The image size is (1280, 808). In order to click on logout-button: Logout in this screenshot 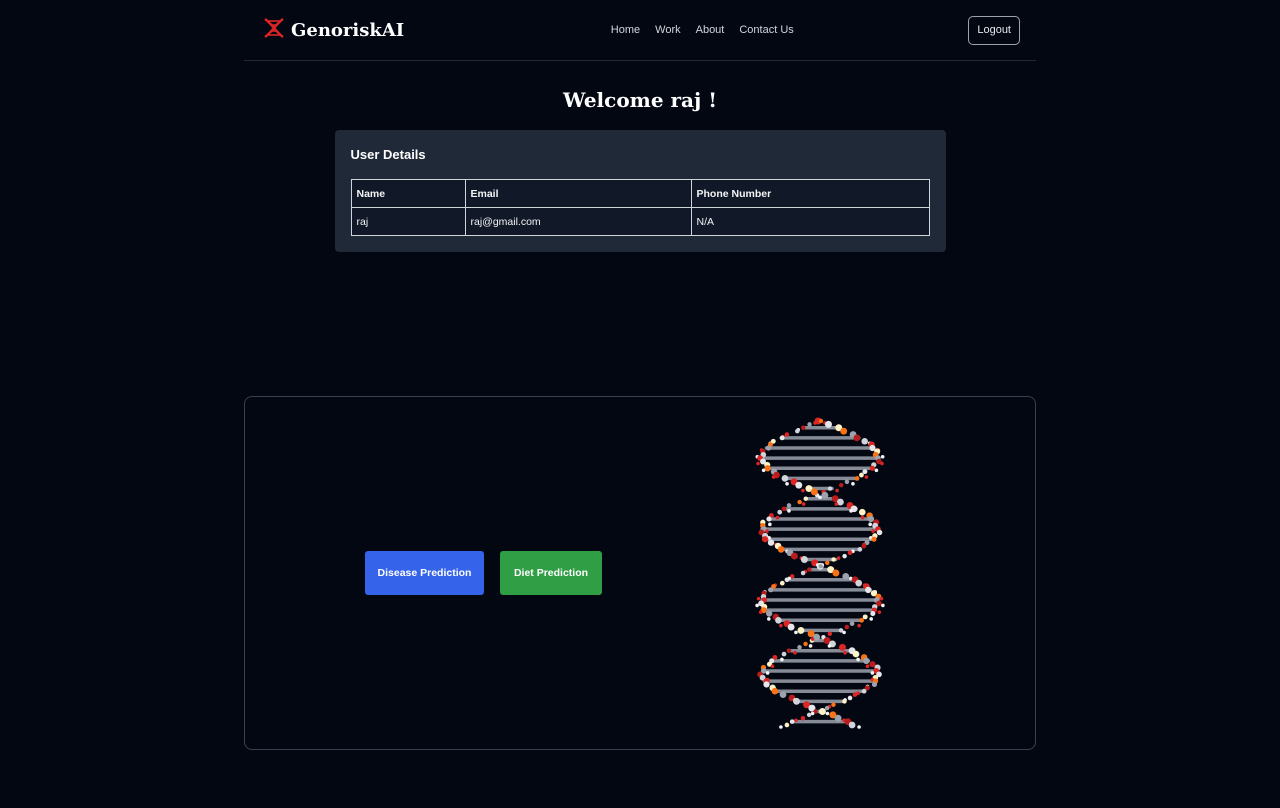, I will do `click(994, 30)`.